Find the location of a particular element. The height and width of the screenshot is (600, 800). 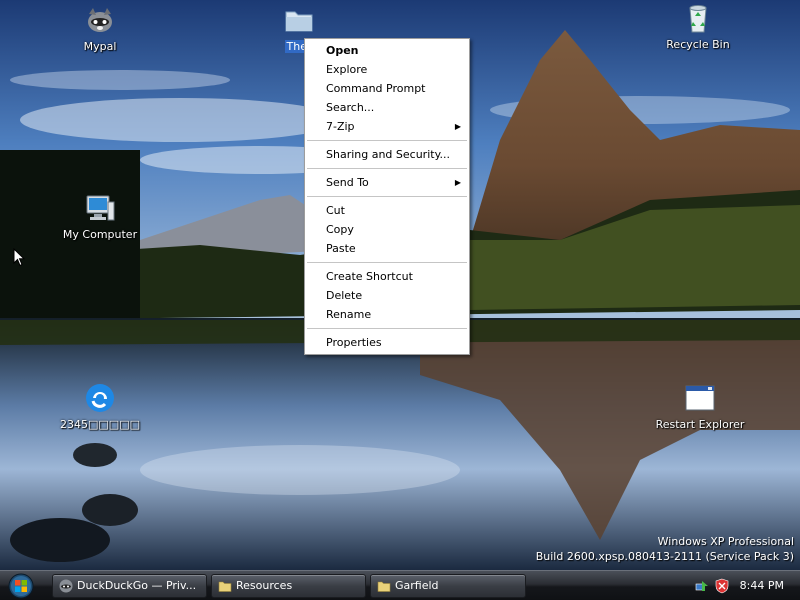

menu-item-paste: Paste is located at coordinates (387, 248).